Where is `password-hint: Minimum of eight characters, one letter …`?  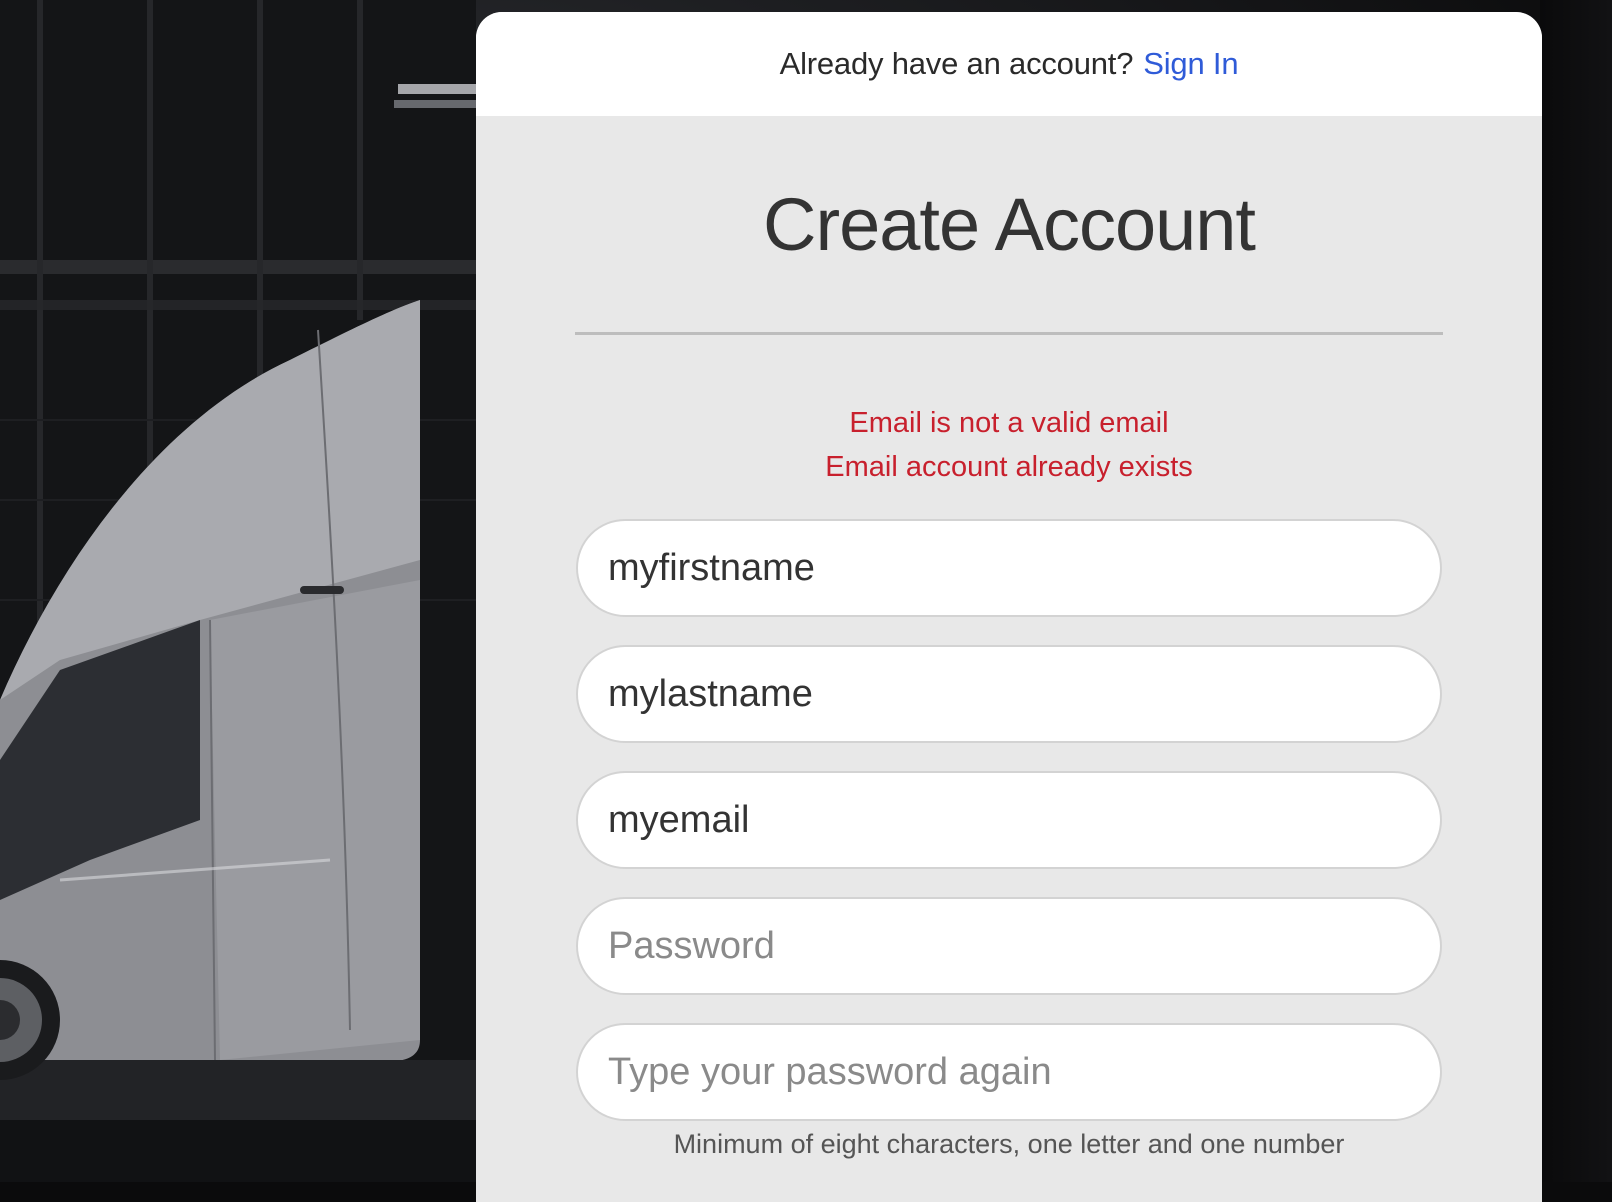 password-hint: Minimum of eight characters, one letter … is located at coordinates (1009, 1144).